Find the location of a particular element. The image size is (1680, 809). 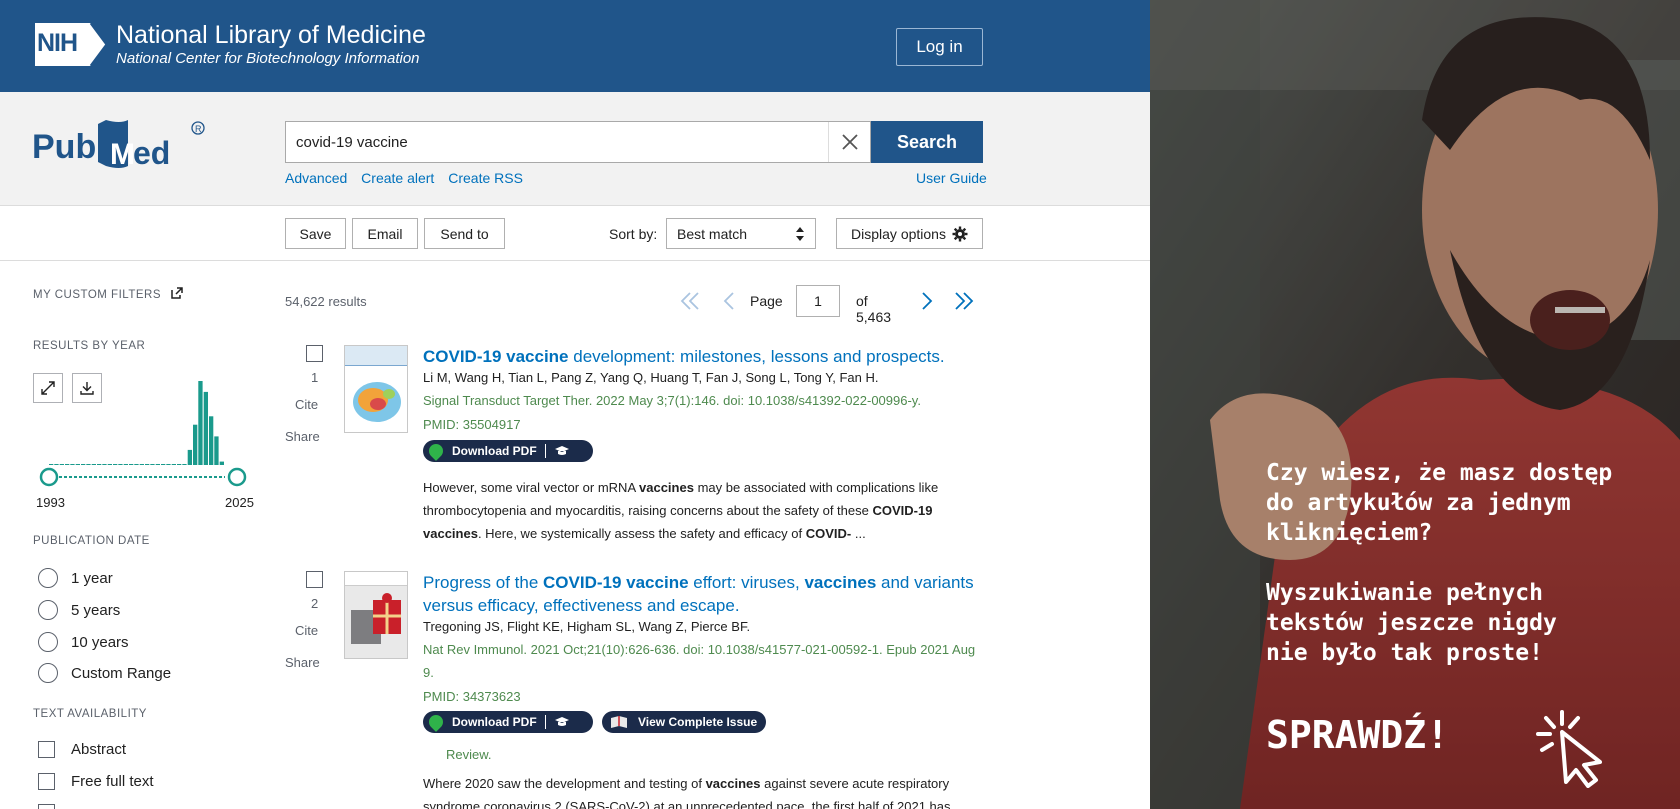

publication-date-heading: PUBLICATION DATE is located at coordinates (91, 541).